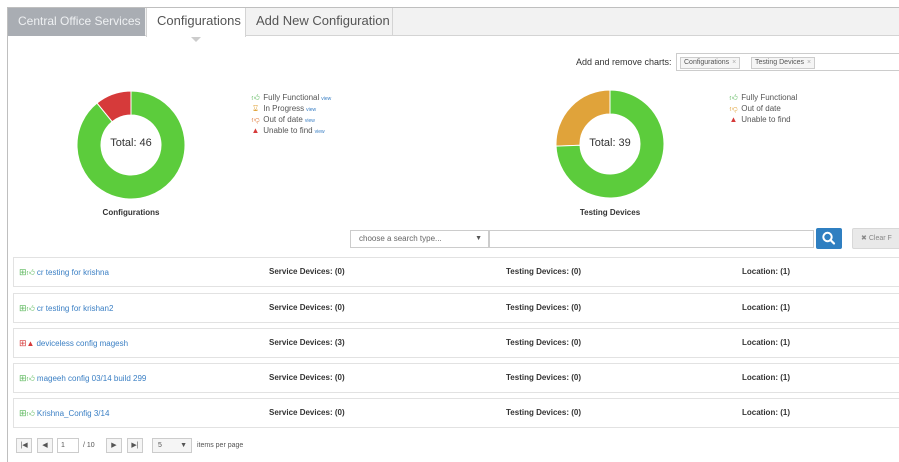 The image size is (899, 462). I want to click on configuration-link: cr testing for krishan2, so click(75, 308).